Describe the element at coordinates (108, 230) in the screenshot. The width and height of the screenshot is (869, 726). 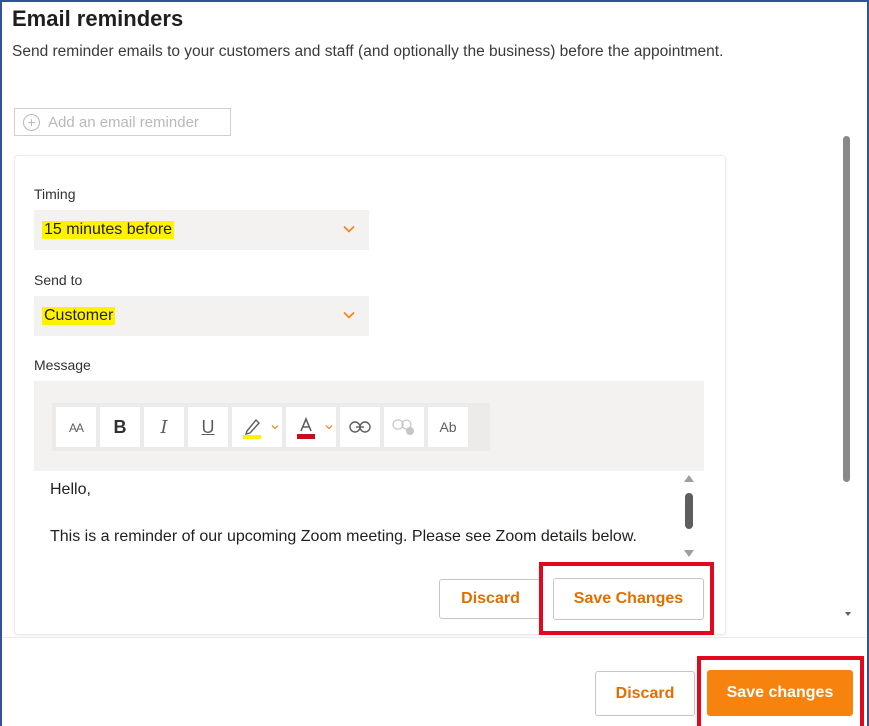
I see `timing-value: 15 minutes before` at that location.